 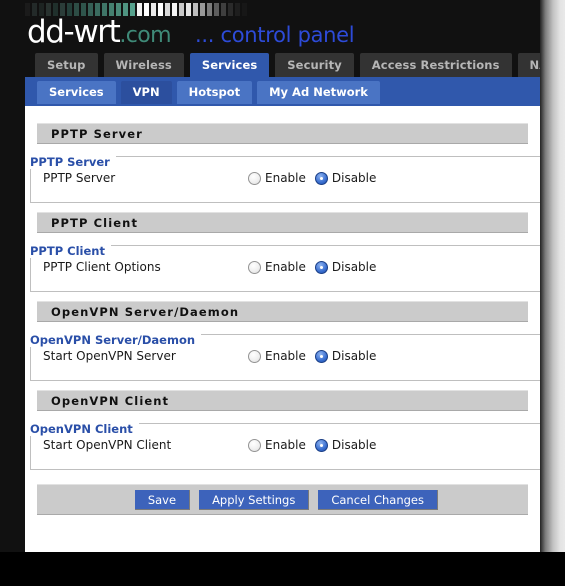 What do you see at coordinates (84, 429) in the screenshot?
I see `fieldset-legend-openvpn-client: OpenVPN Client` at bounding box center [84, 429].